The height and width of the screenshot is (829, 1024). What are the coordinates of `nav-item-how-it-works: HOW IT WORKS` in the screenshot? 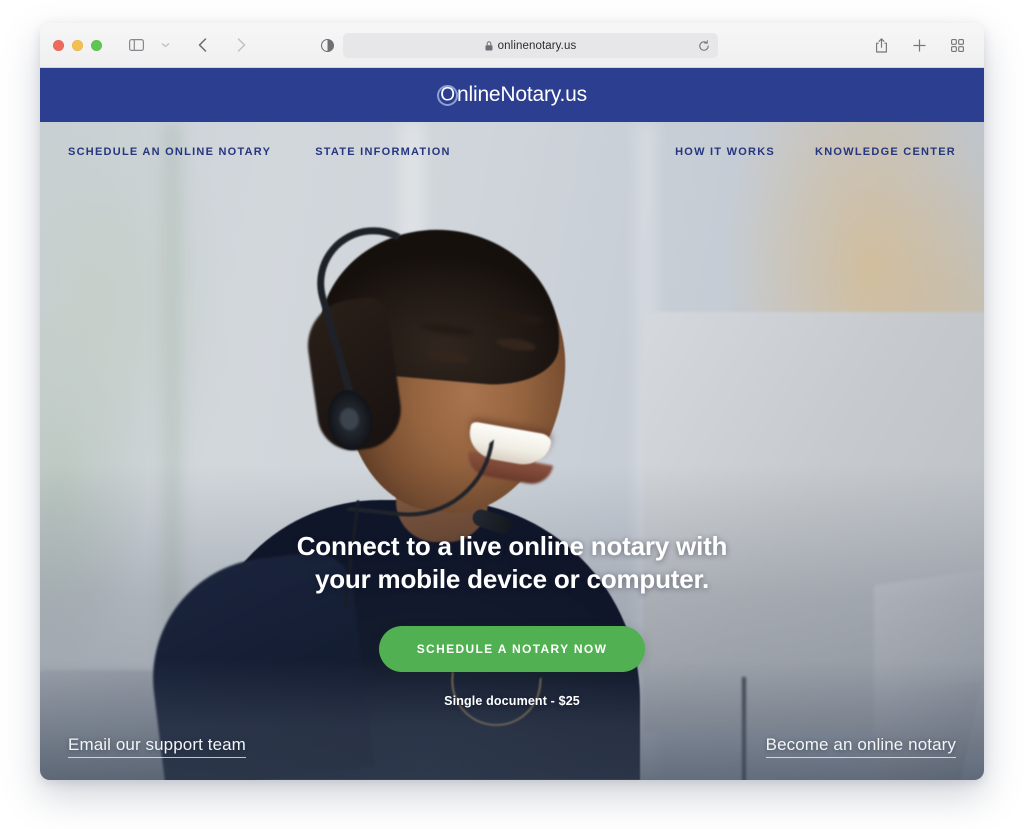 It's located at (725, 152).